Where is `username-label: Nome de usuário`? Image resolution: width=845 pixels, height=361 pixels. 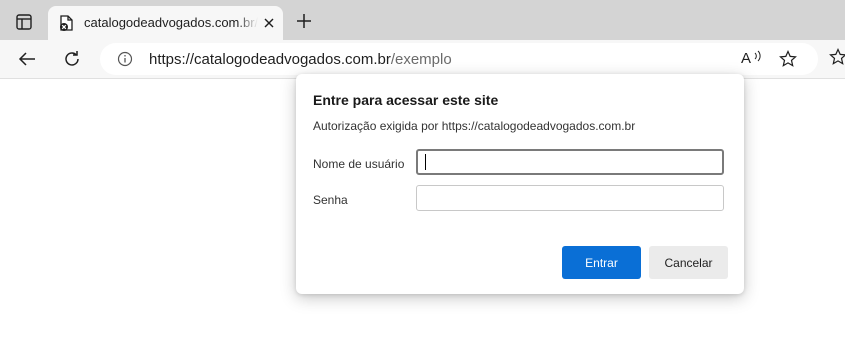 username-label: Nome de usuário is located at coordinates (359, 164).